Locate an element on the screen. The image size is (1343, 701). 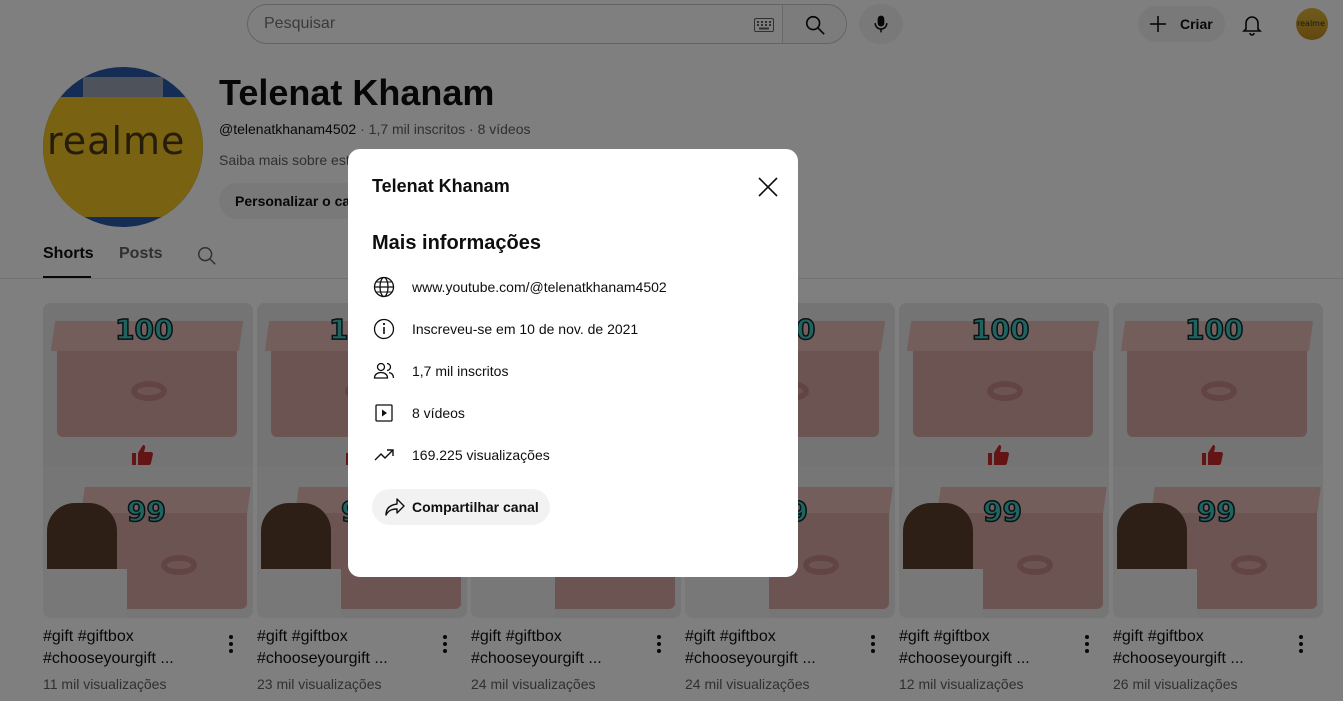
share-icon is located at coordinates (395, 507).